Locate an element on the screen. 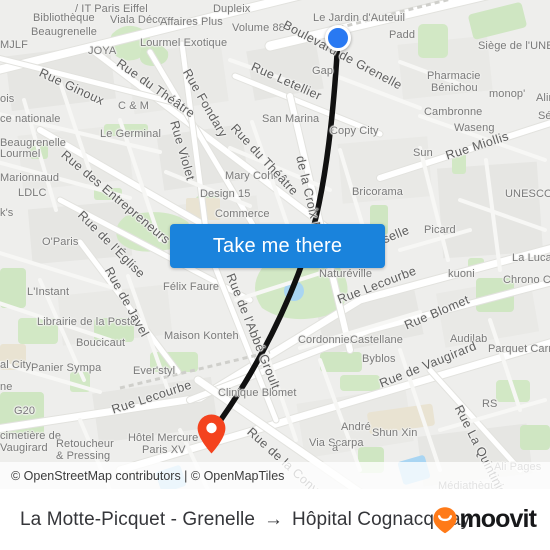  destination-marker is located at coordinates (211, 434).